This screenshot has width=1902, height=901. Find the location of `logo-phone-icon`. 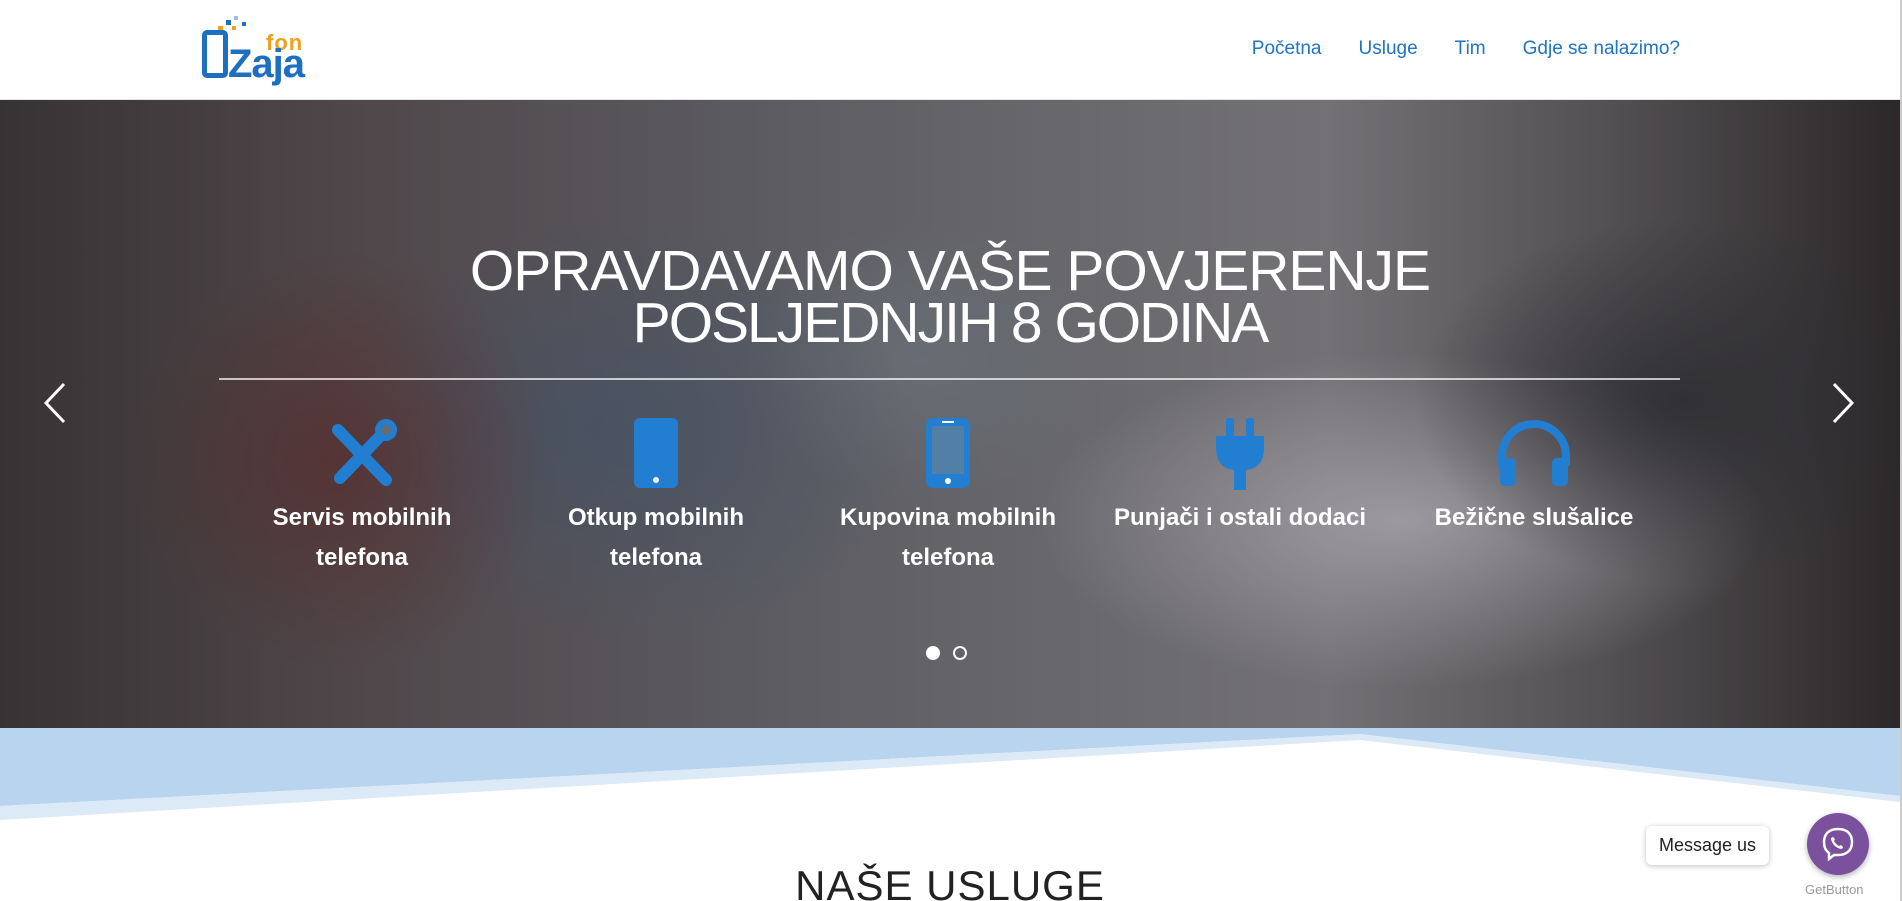

logo-phone-icon is located at coordinates (215, 54).